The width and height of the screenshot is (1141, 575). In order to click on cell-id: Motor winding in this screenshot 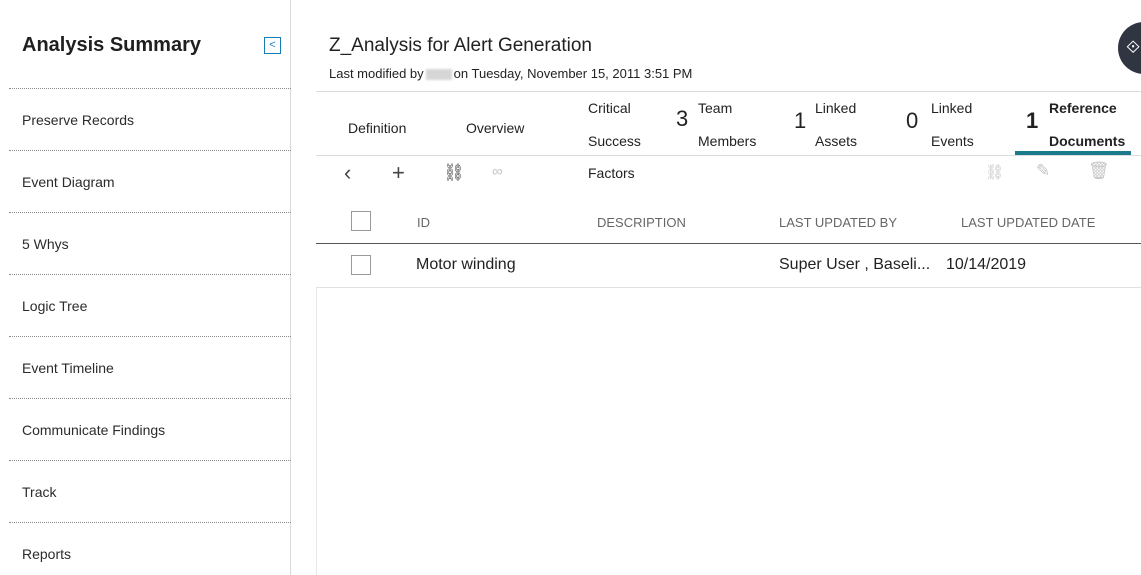, I will do `click(466, 265)`.